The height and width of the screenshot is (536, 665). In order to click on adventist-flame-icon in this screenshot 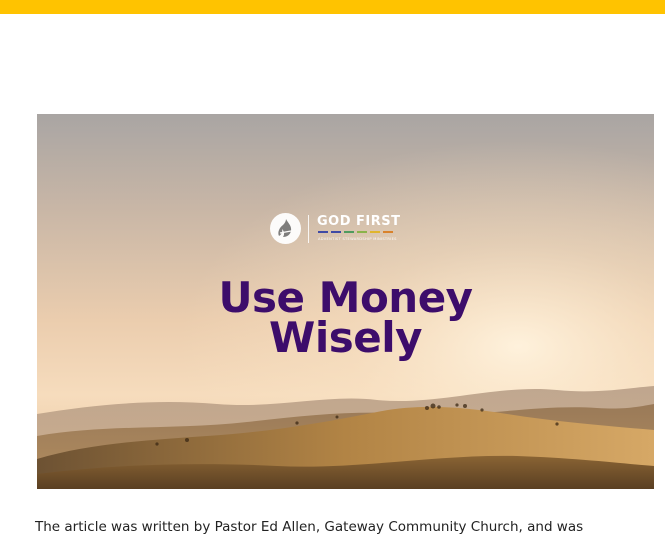, I will do `click(285, 228)`.